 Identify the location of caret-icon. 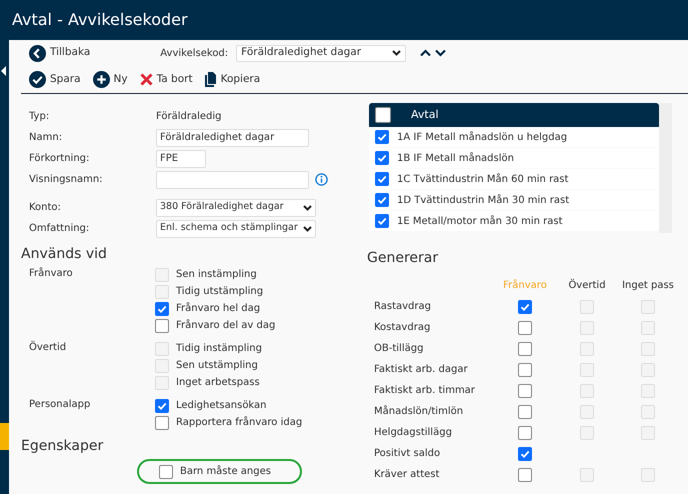
(4, 71).